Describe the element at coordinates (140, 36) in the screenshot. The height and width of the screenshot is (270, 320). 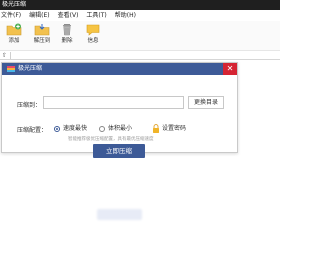
I see `toolbar: 添加 解压到 删除 信息` at that location.